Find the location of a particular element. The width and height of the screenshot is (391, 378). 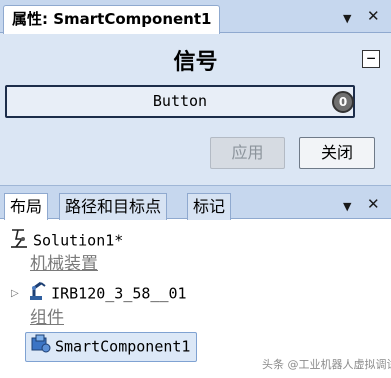

properties-tab: 属性: SmartComponent1 is located at coordinates (112, 19).